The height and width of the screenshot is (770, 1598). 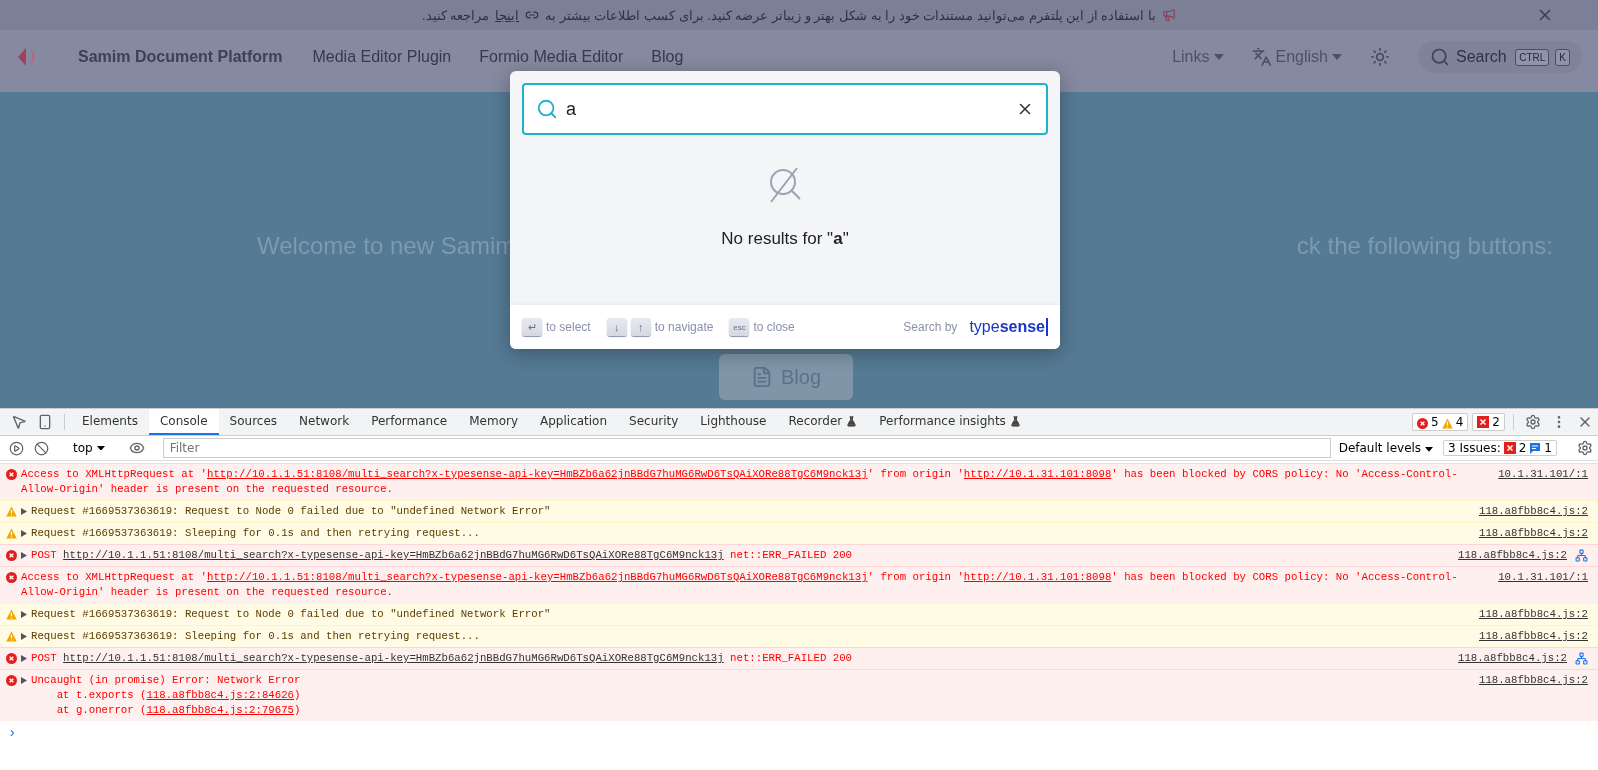 What do you see at coordinates (455, 15) in the screenshot?
I see `banner-text: مراجعه کنید.` at bounding box center [455, 15].